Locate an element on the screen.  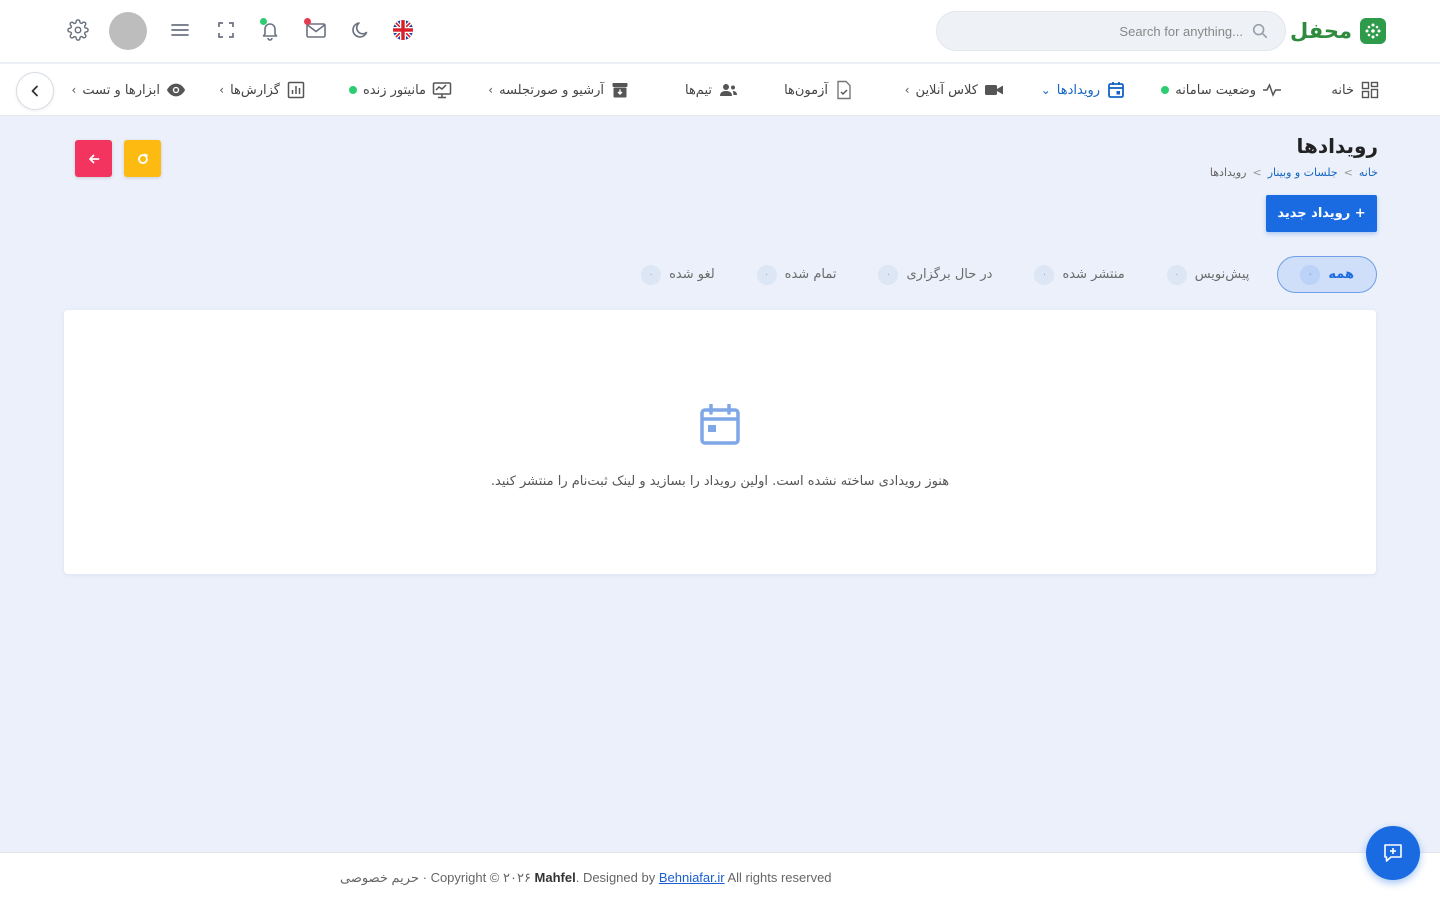
nav-scroll-button is located at coordinates (35, 91).